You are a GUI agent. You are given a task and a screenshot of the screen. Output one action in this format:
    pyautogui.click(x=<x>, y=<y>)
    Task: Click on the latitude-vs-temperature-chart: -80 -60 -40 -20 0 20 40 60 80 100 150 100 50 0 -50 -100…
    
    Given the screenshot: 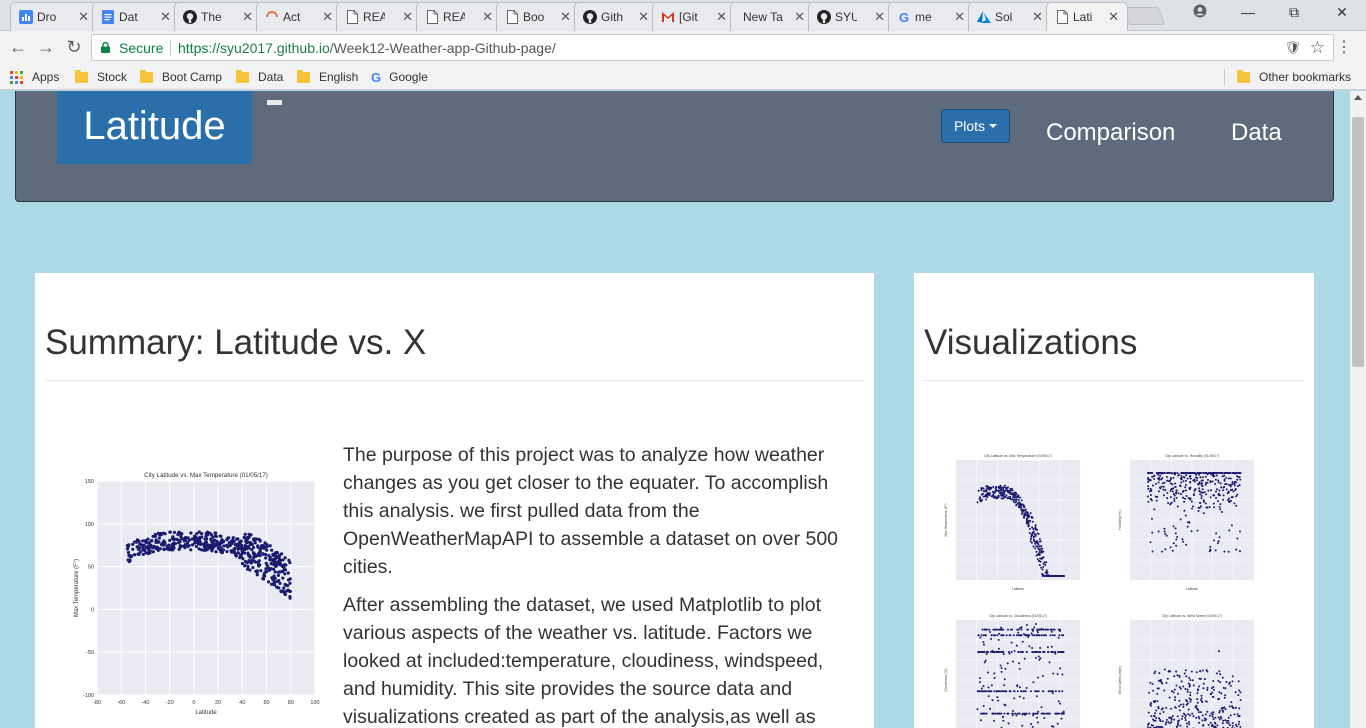 What is the action you would take?
    pyautogui.click(x=200, y=584)
    